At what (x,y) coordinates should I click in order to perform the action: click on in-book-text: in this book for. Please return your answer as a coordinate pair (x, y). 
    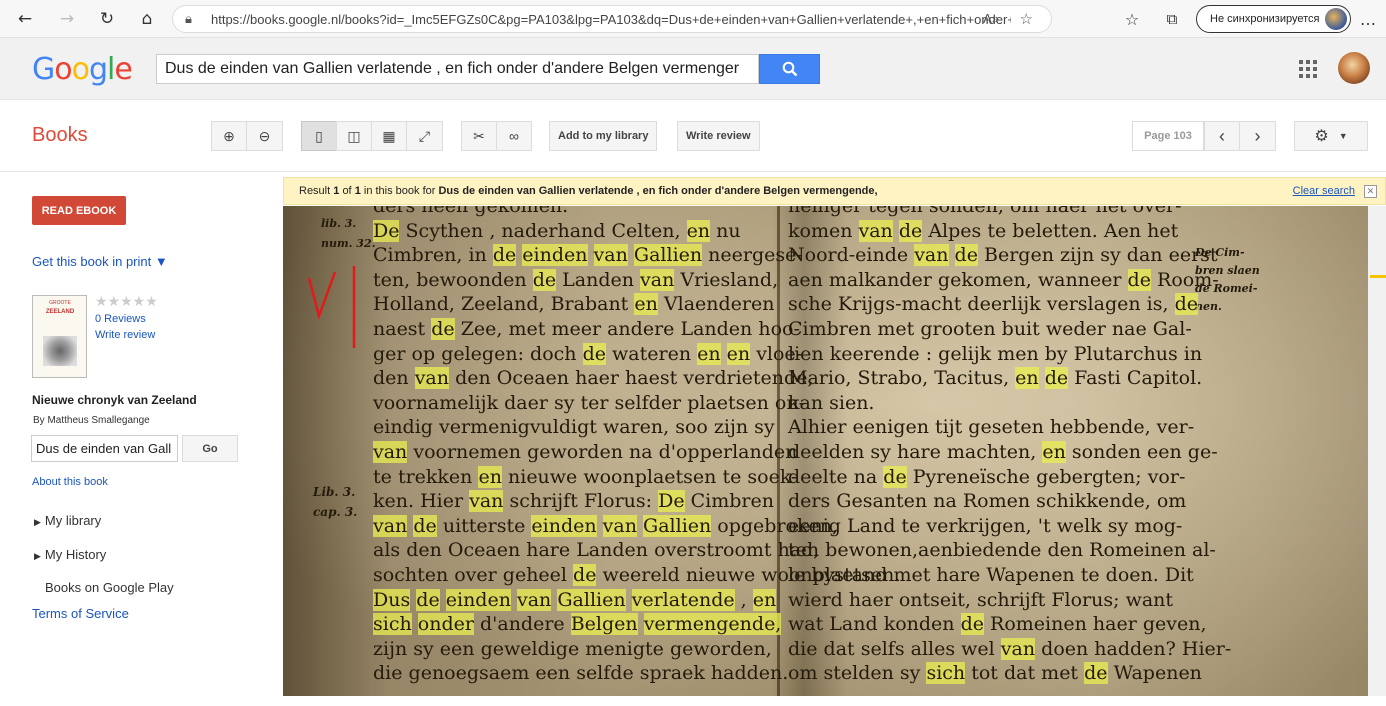
    Looking at the image, I should click on (399, 191).